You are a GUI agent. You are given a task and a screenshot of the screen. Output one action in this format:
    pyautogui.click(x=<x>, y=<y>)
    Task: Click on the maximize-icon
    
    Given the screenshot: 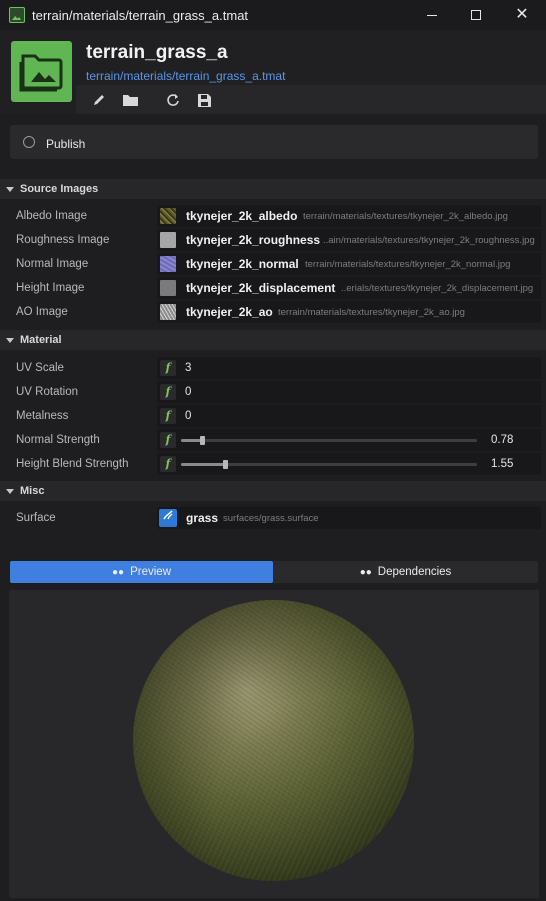 What is the action you would take?
    pyautogui.click(x=476, y=15)
    